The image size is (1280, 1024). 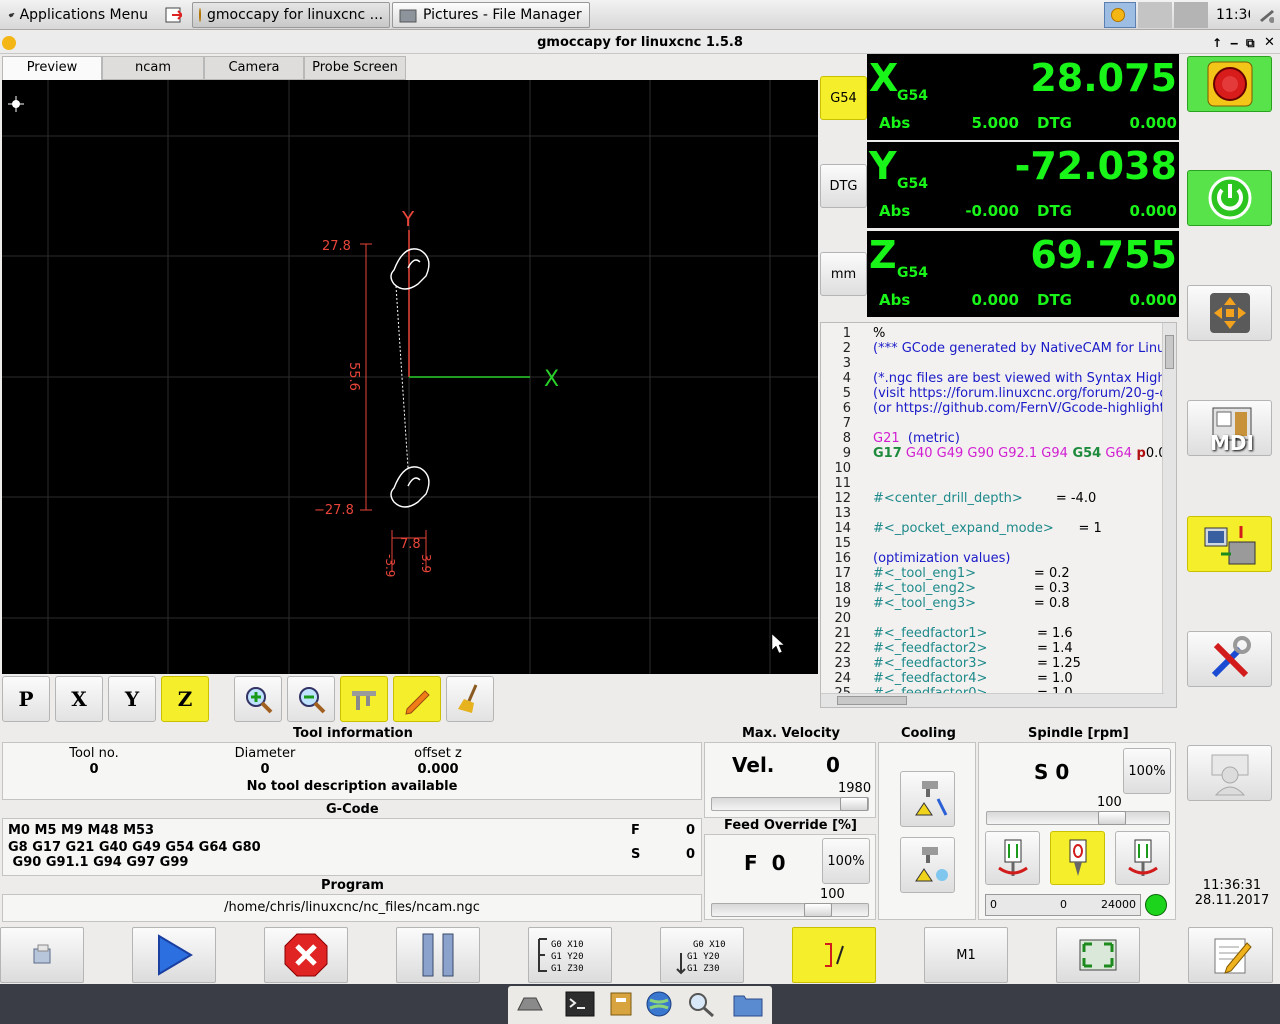 What do you see at coordinates (1266, 15) in the screenshot?
I see `network-icon` at bounding box center [1266, 15].